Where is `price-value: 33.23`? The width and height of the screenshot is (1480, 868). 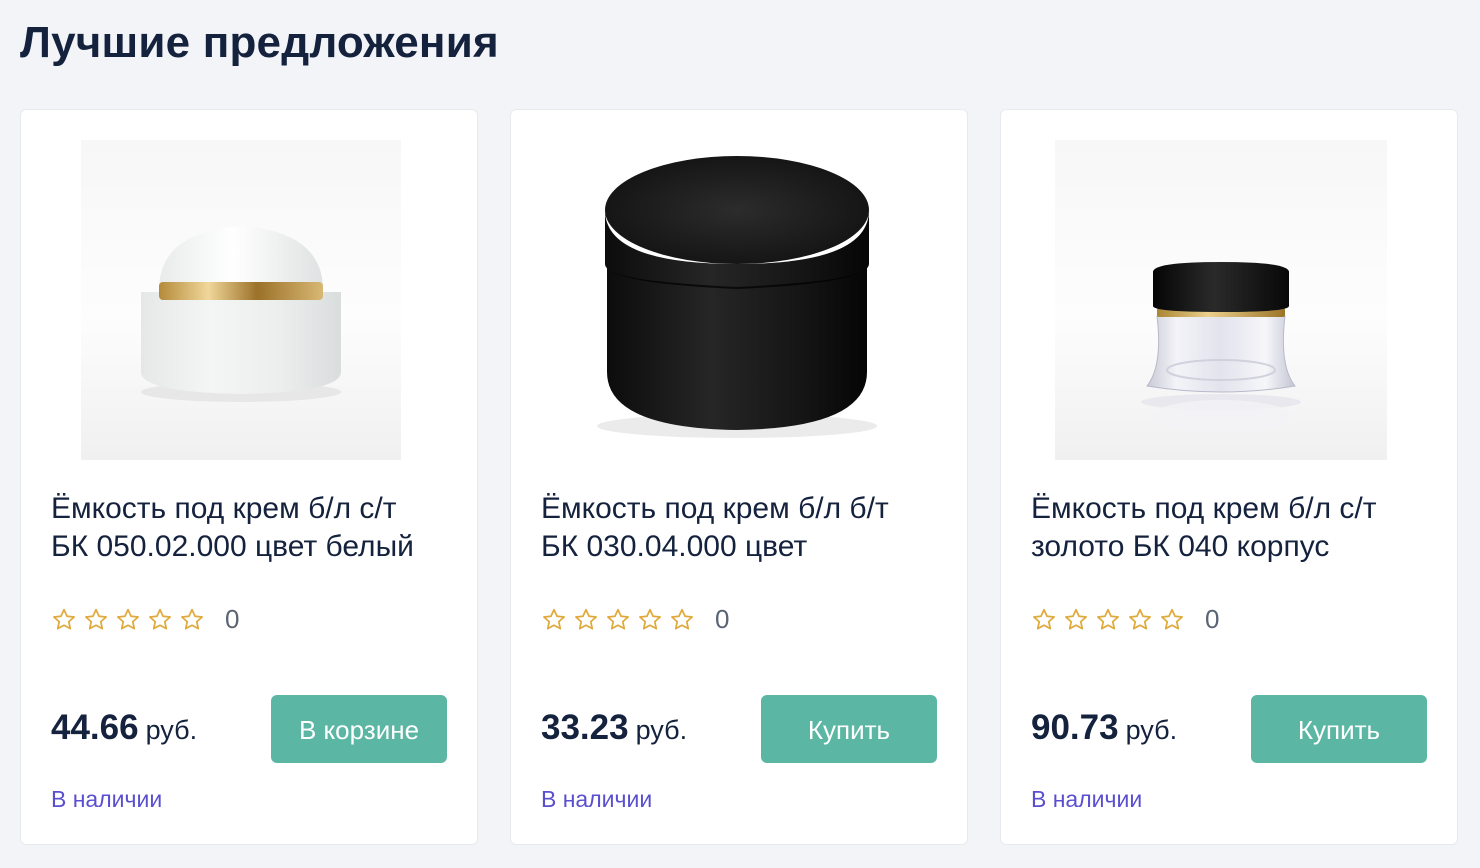 price-value: 33.23 is located at coordinates (585, 727).